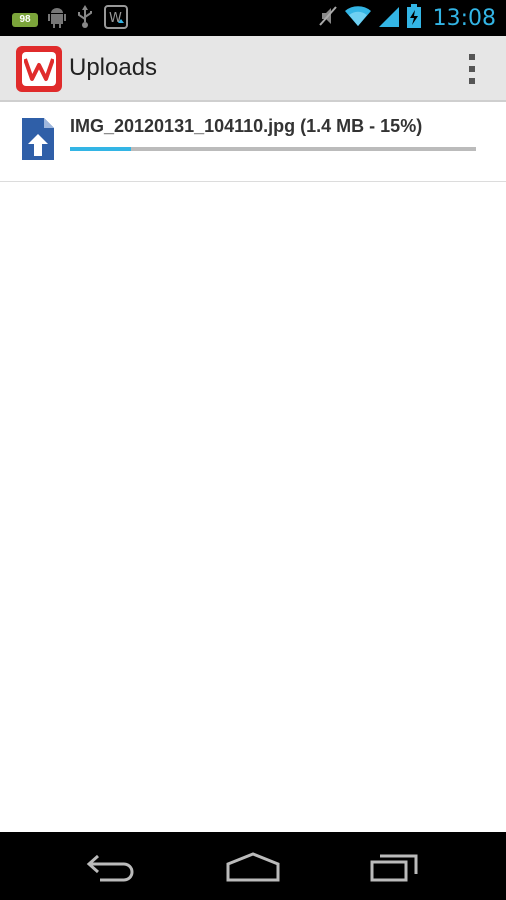 This screenshot has width=506, height=900. Describe the element at coordinates (253, 142) in the screenshot. I see `upload-list-item: IMG_20120131_104110.jpg (1.4 MB - 15%)` at that location.